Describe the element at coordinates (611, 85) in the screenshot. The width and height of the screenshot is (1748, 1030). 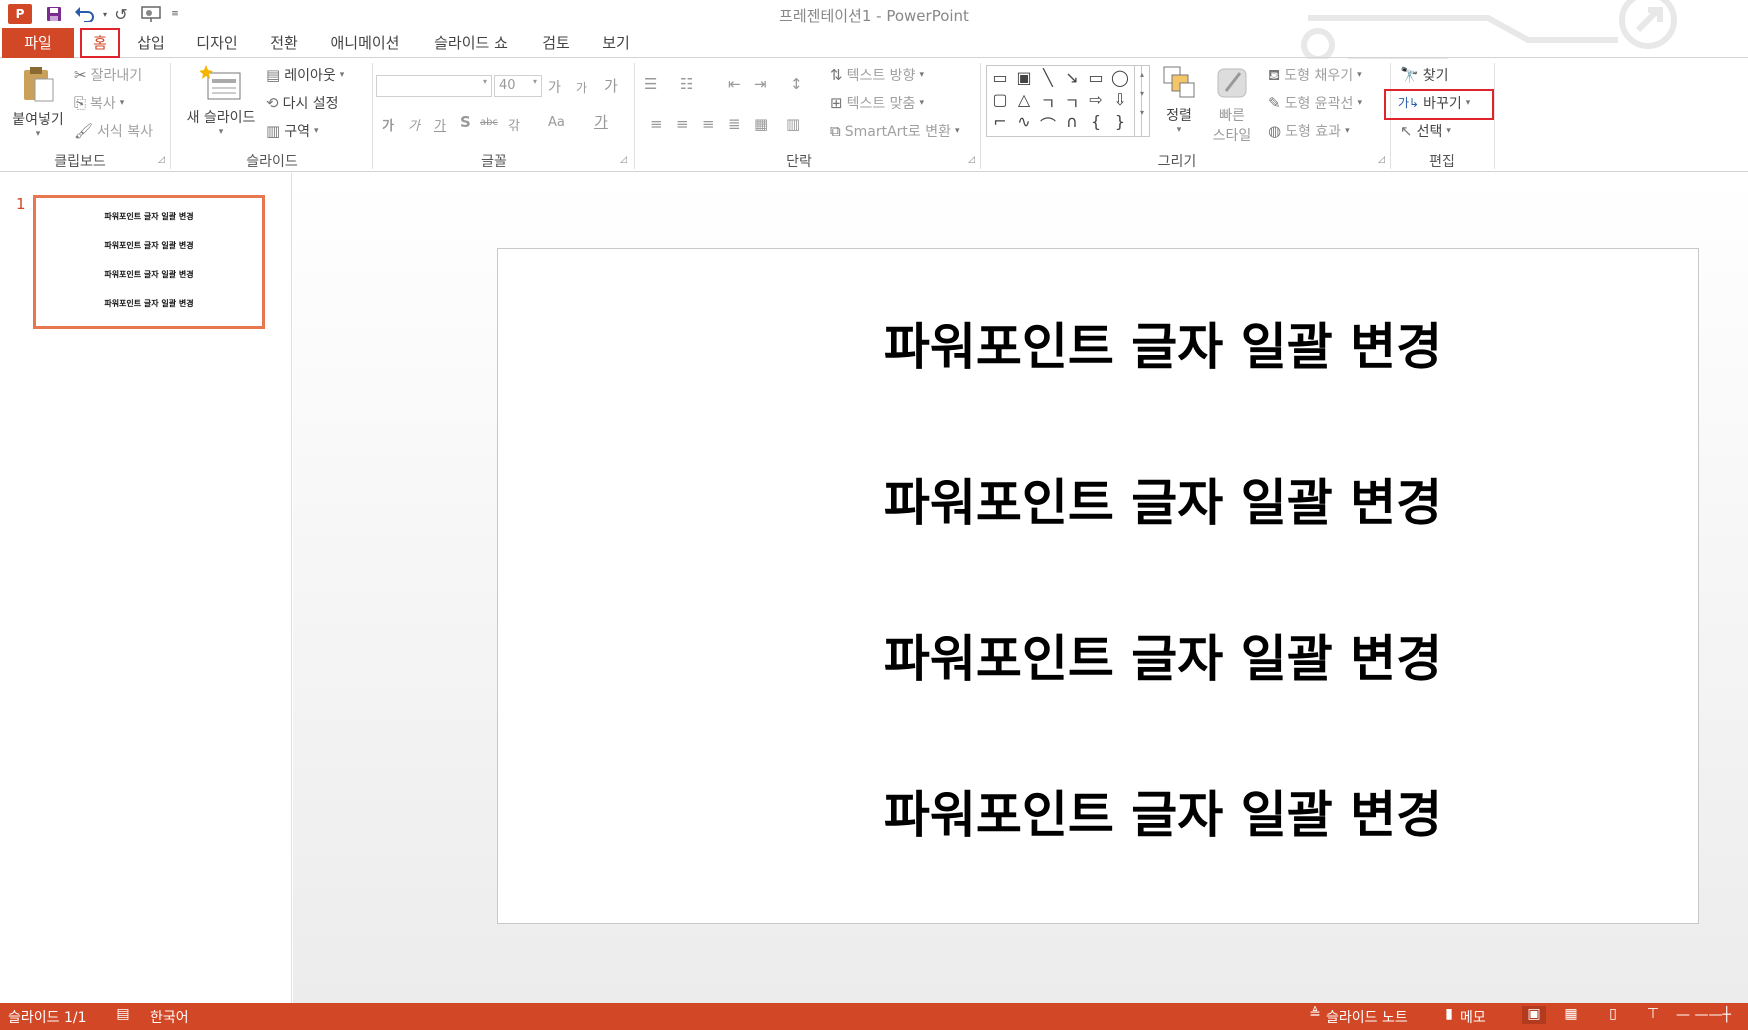
I see `clear-formatting-button: 가` at that location.